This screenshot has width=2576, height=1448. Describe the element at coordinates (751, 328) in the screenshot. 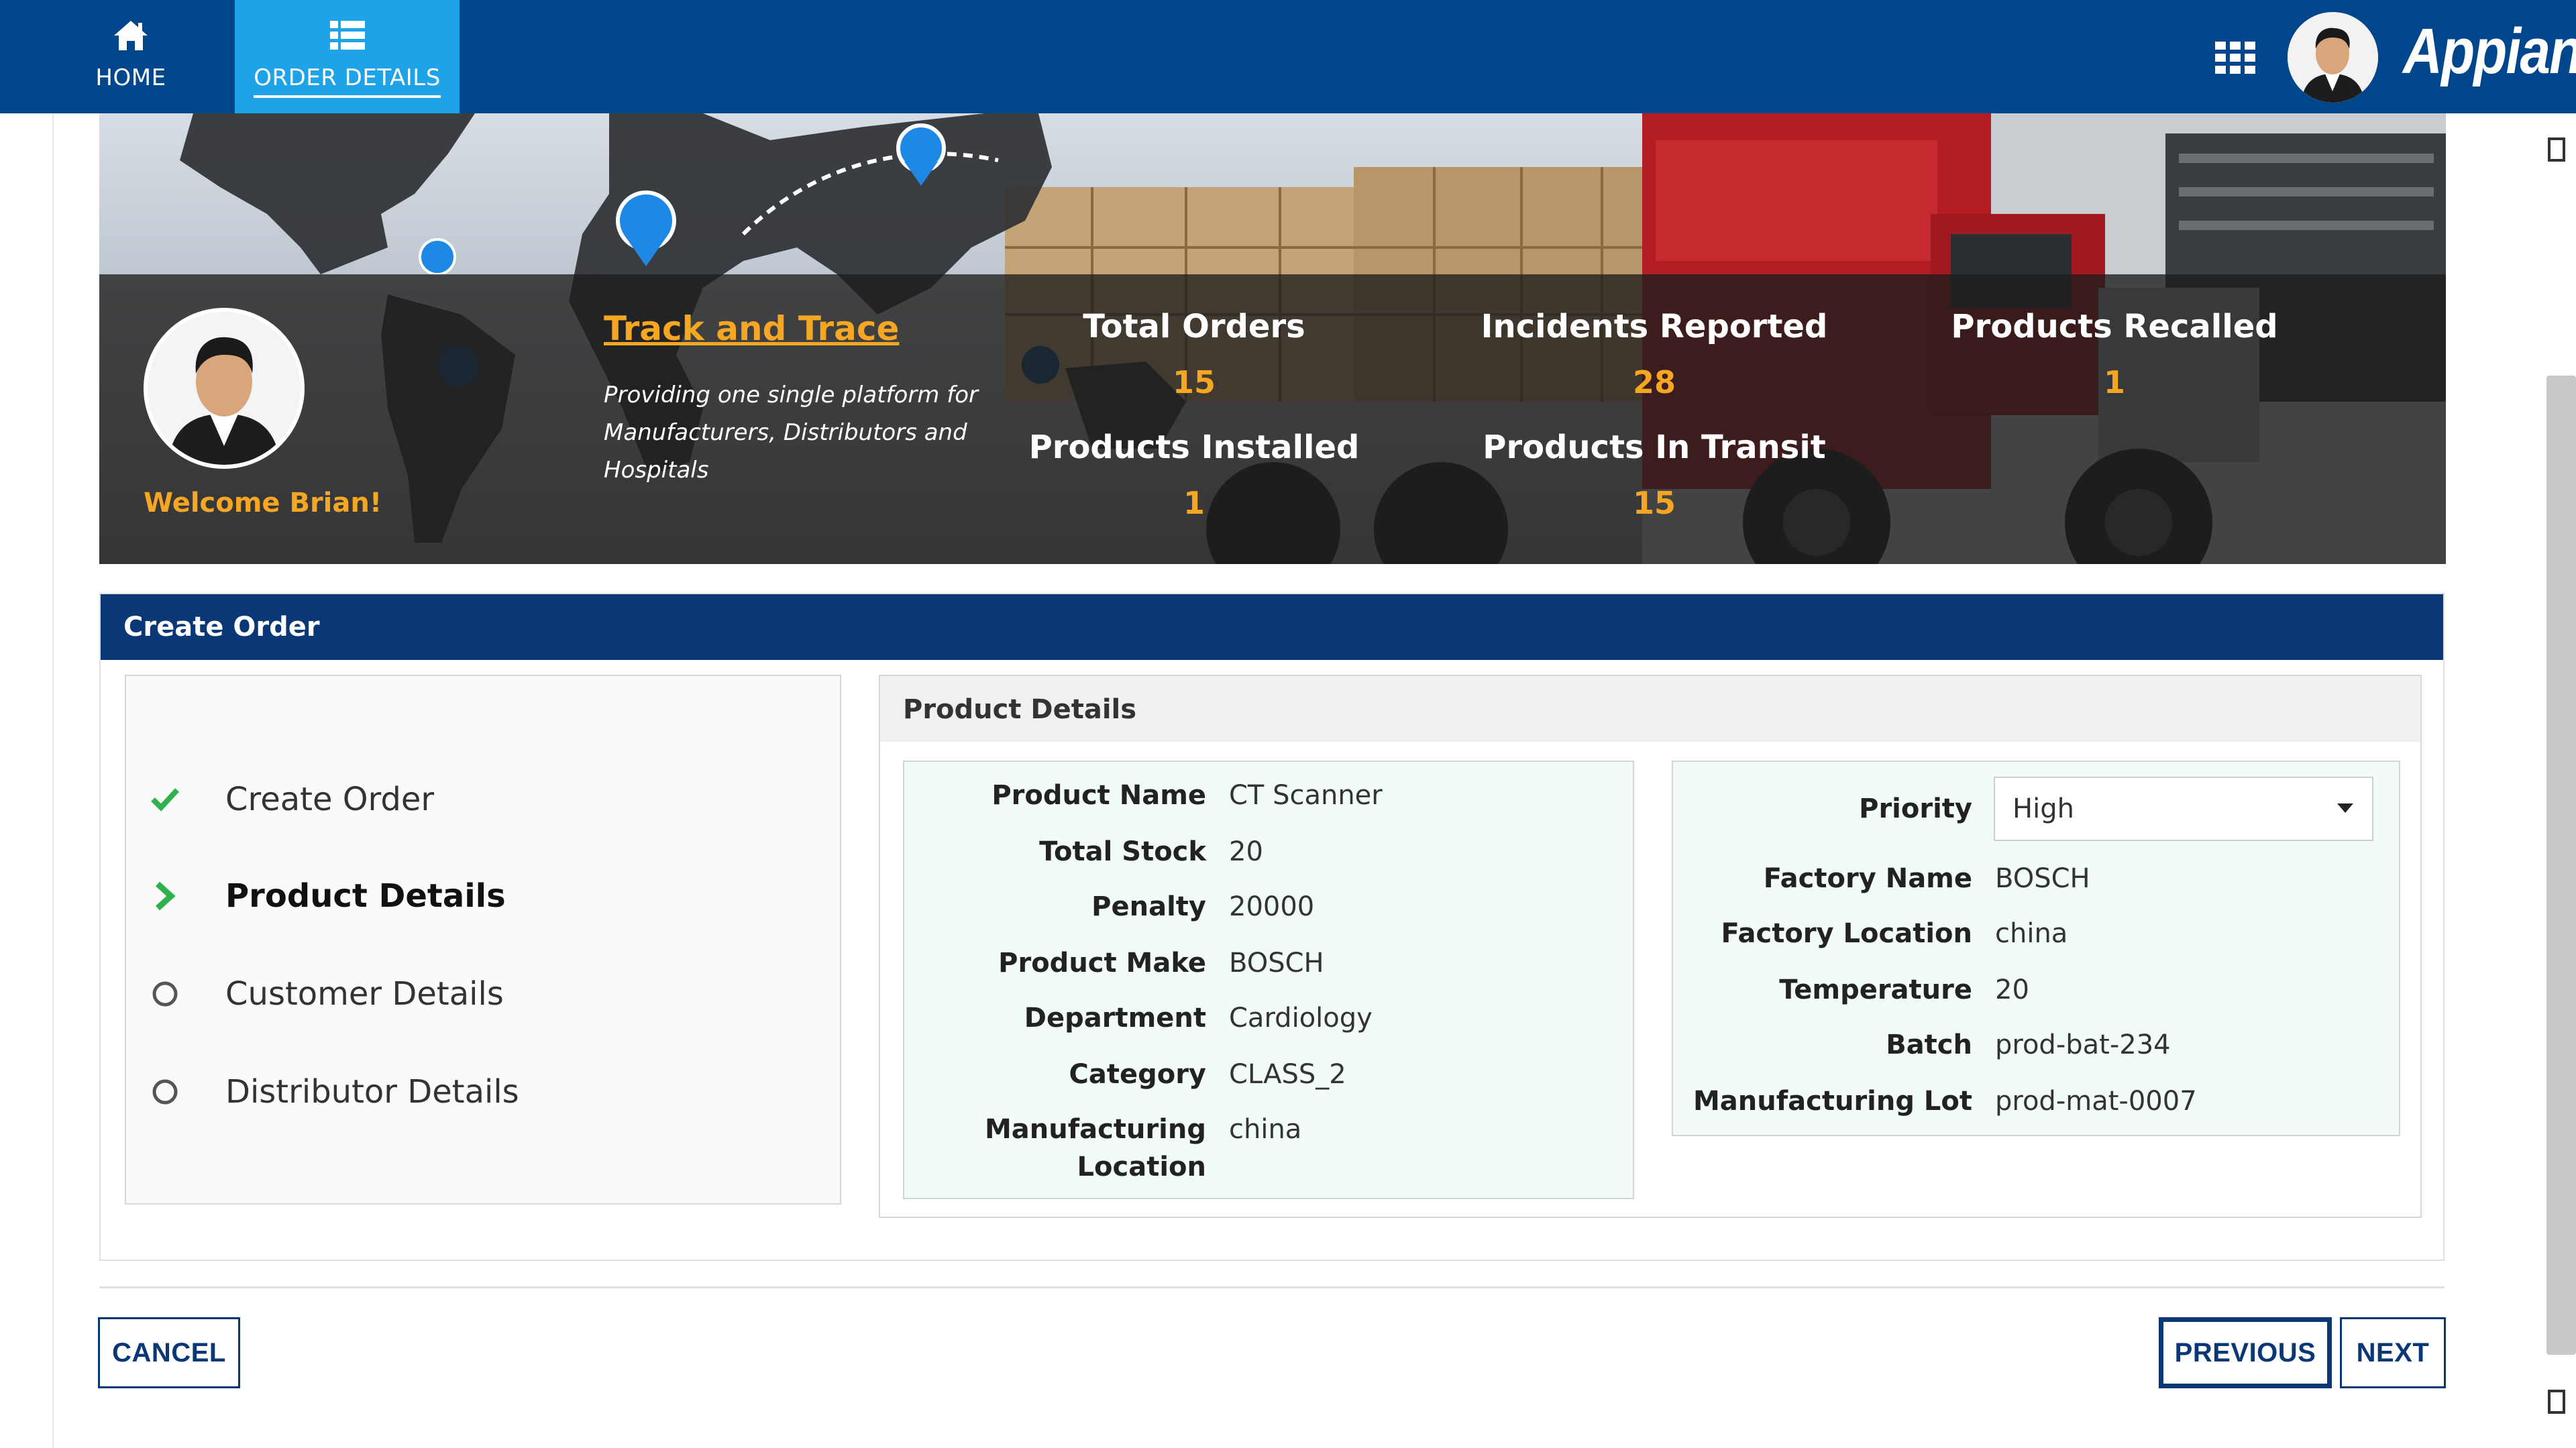

I see `track-and-trace-link: Track and Trace` at that location.